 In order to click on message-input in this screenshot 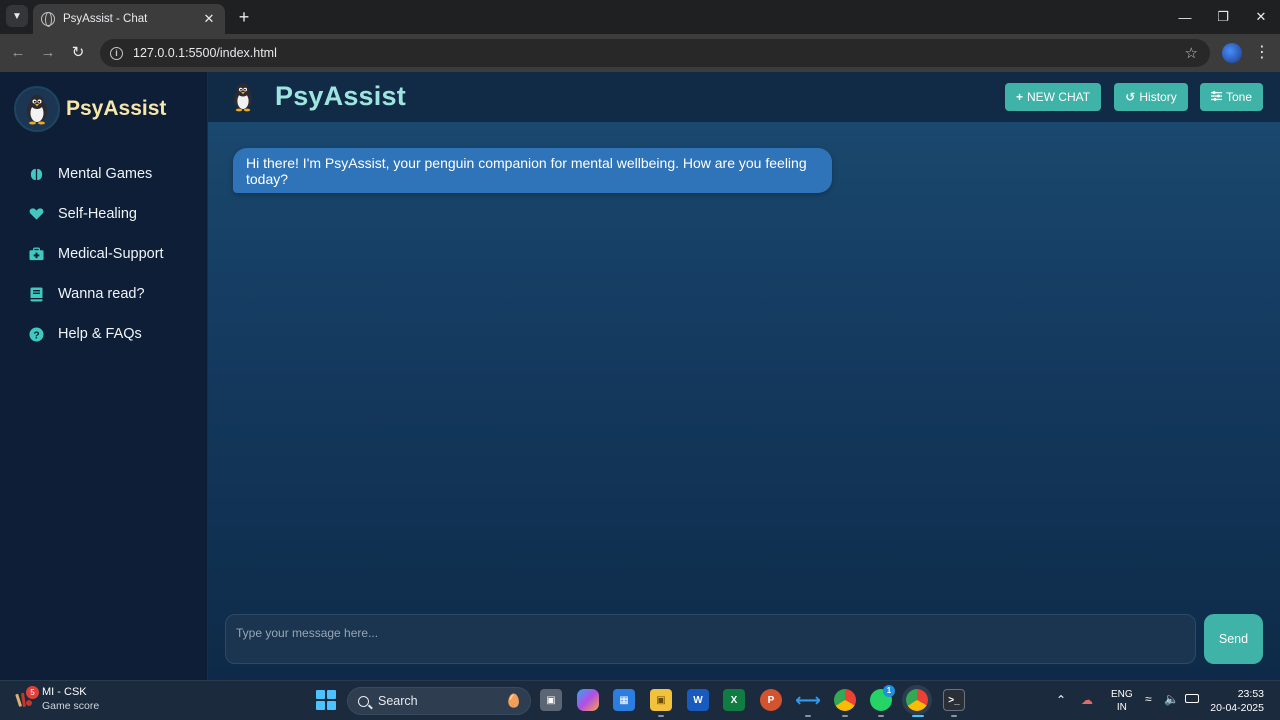, I will do `click(710, 639)`.